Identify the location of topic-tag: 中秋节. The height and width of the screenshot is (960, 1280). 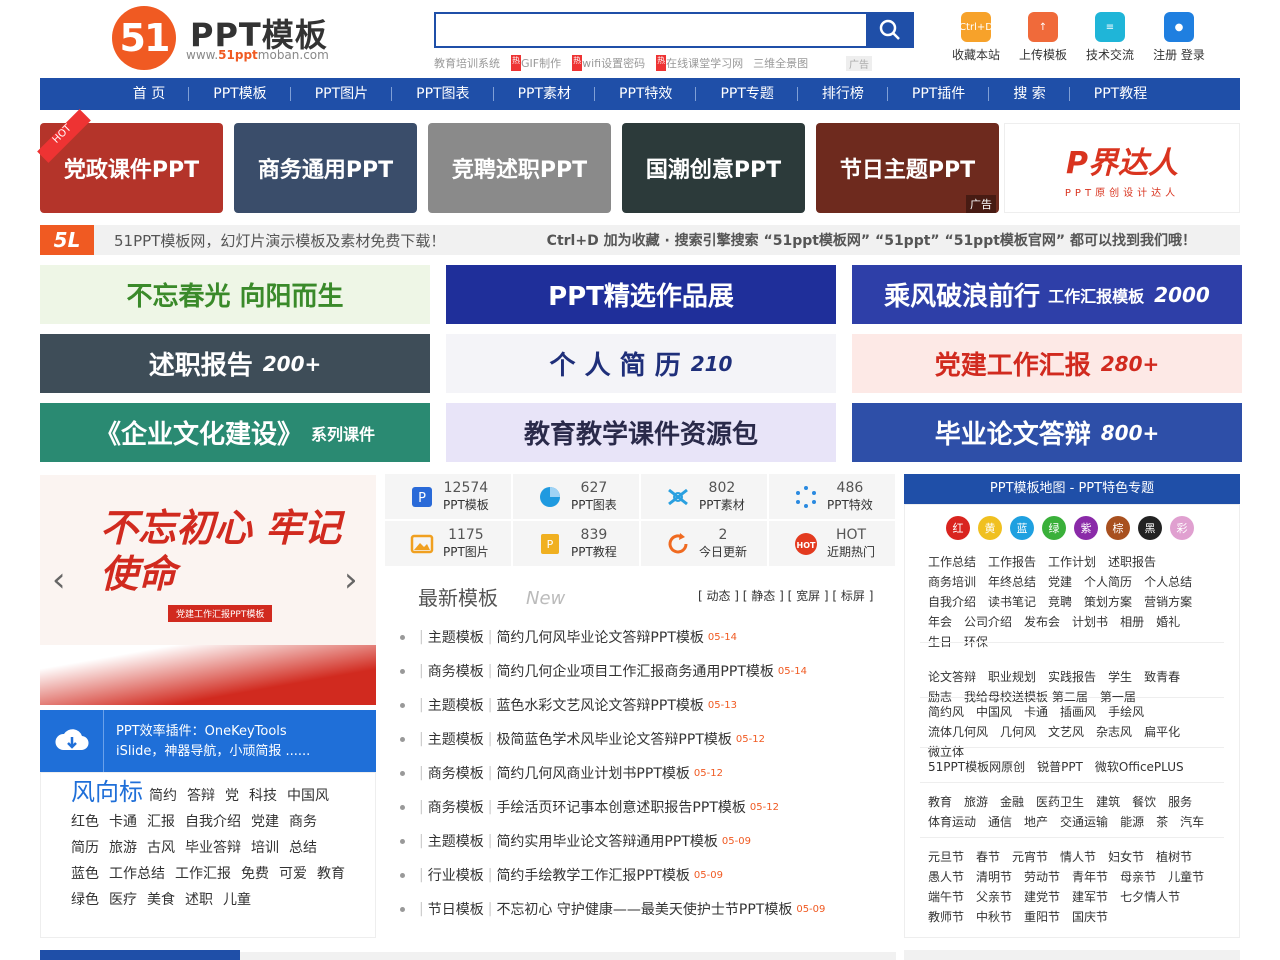
(994, 917).